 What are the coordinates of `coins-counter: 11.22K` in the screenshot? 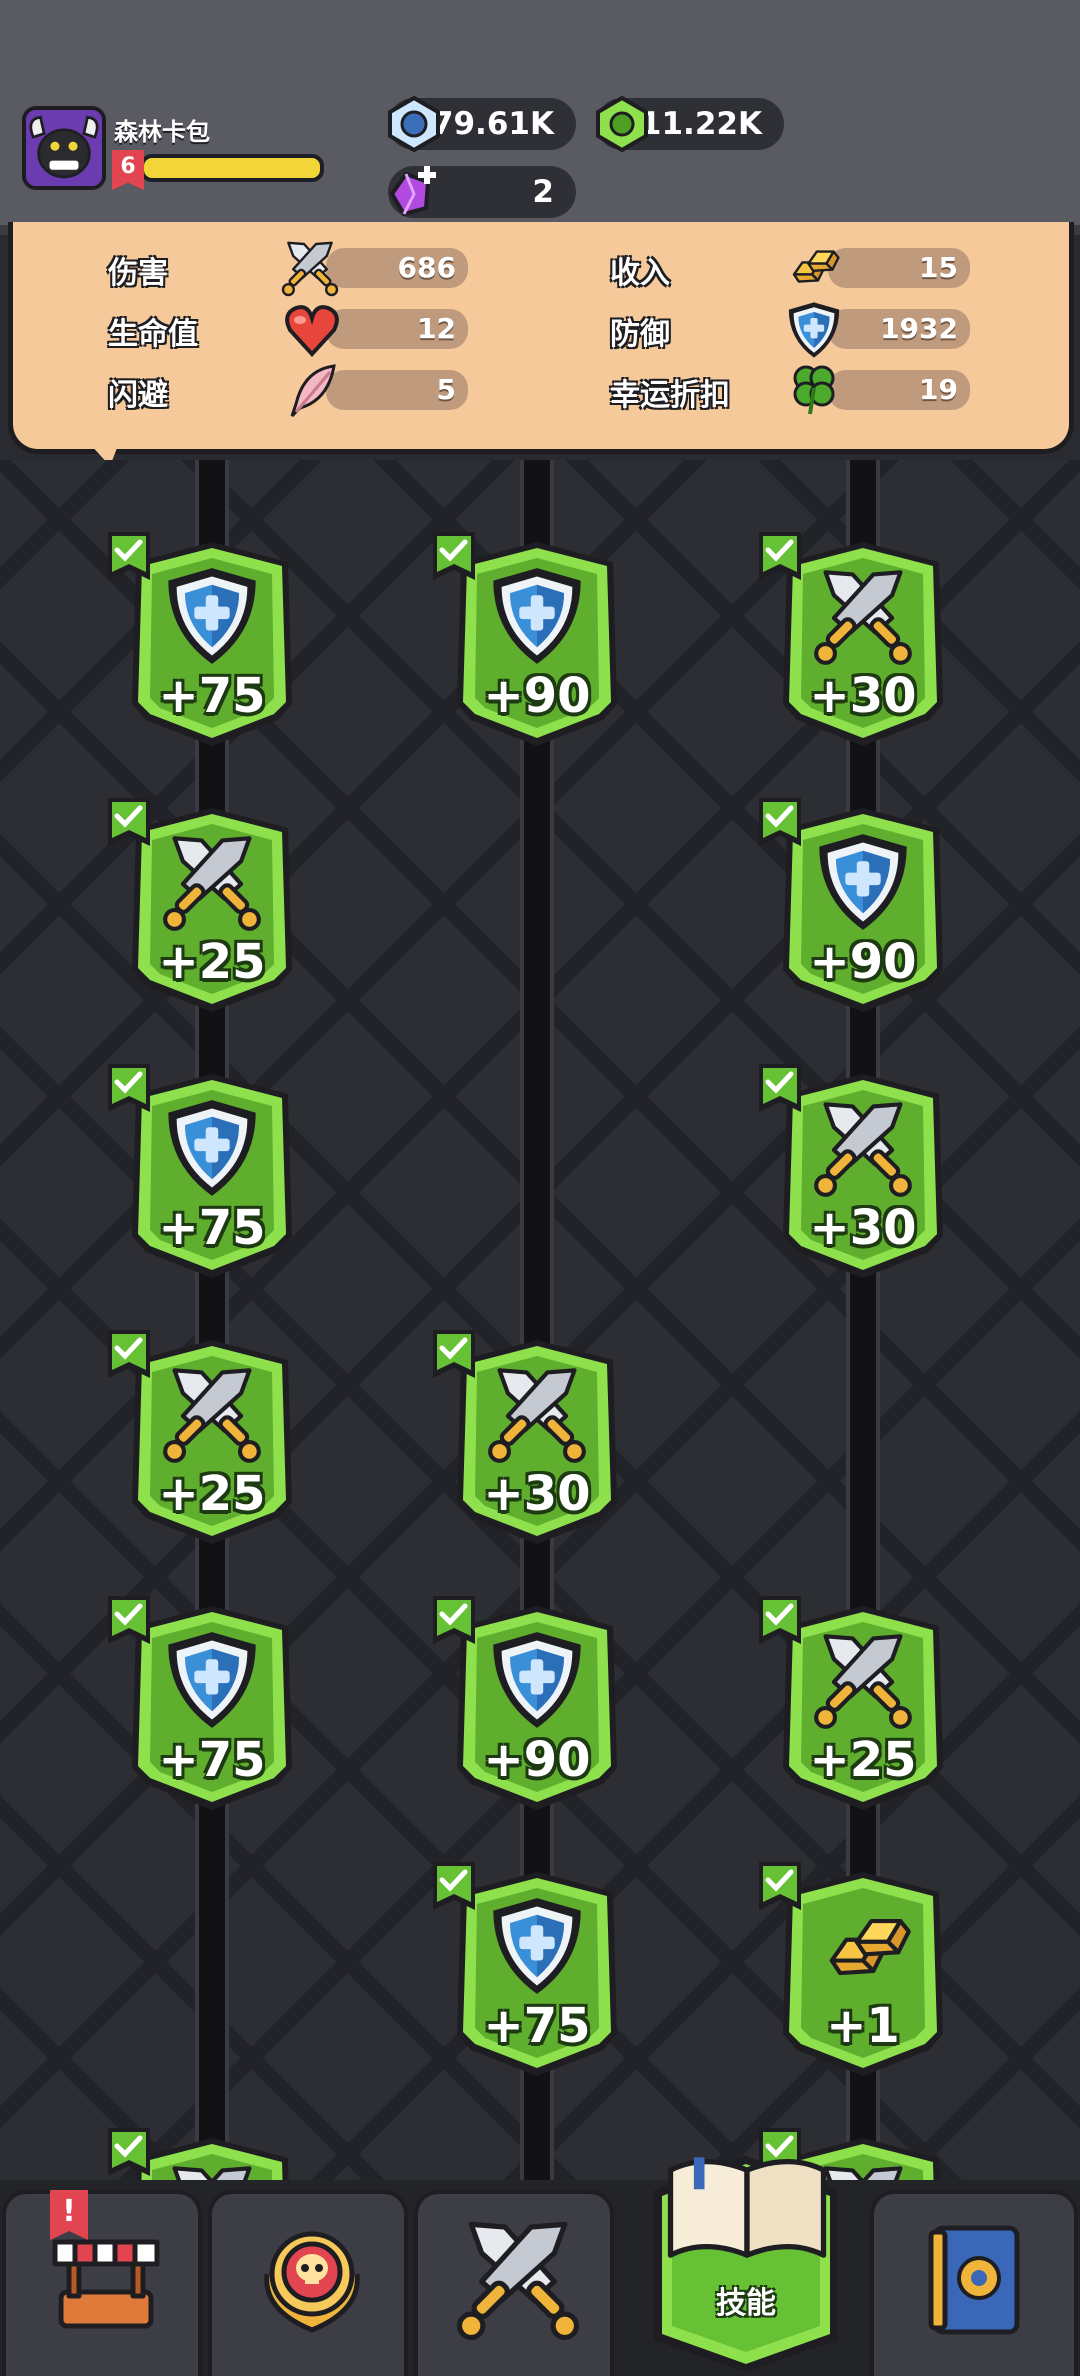 It's located at (690, 124).